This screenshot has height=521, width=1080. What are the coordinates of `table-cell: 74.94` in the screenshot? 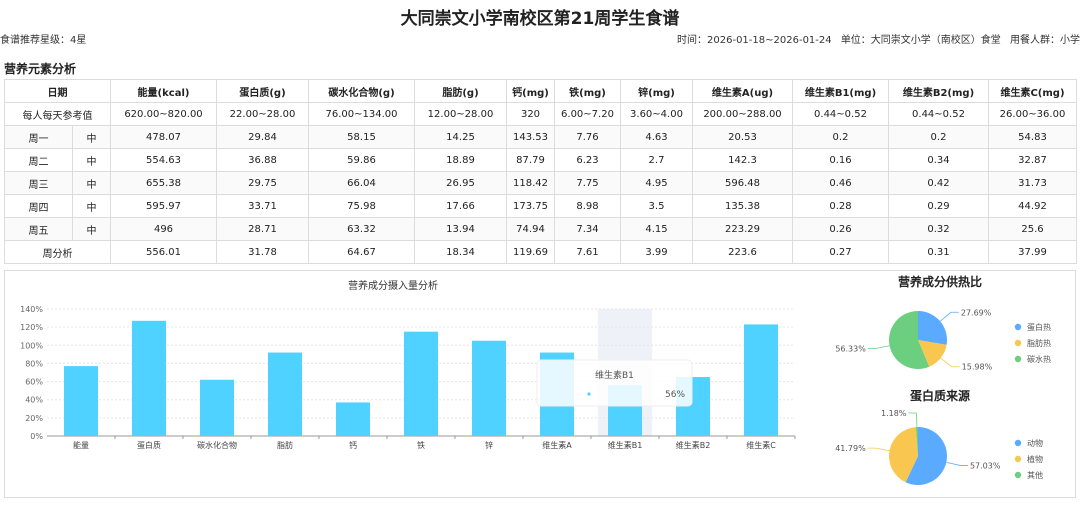 It's located at (530, 229).